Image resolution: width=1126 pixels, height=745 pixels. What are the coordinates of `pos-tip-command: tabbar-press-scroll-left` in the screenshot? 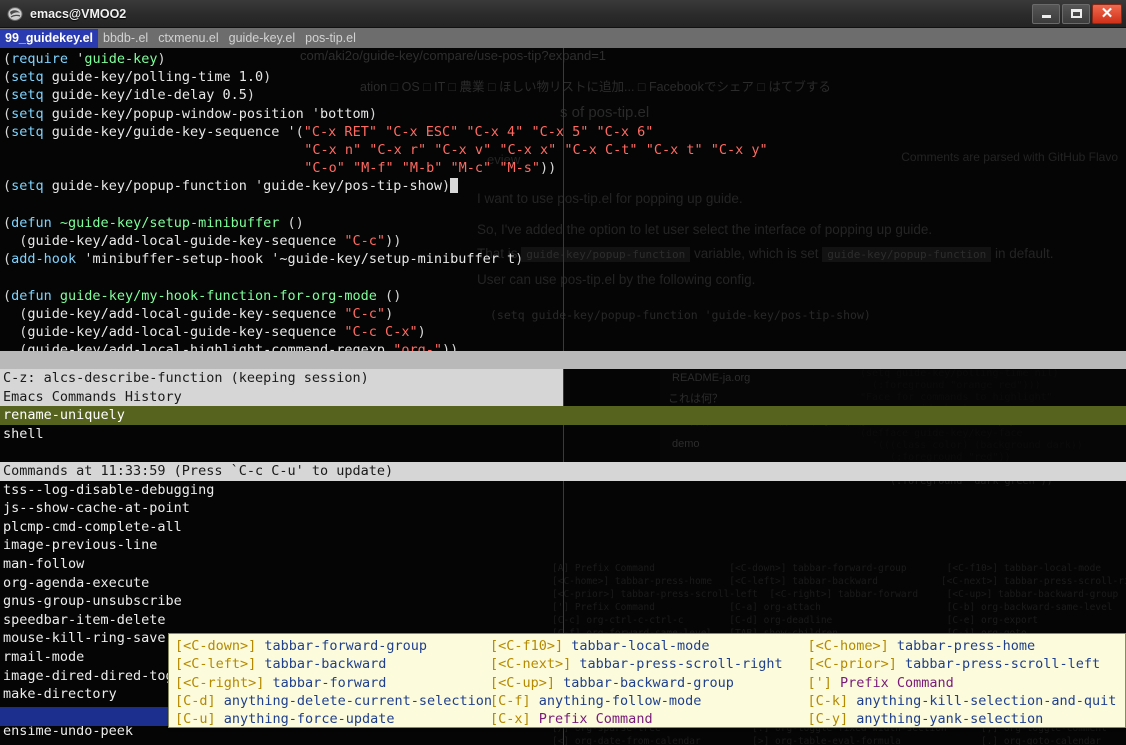 It's located at (1003, 664).